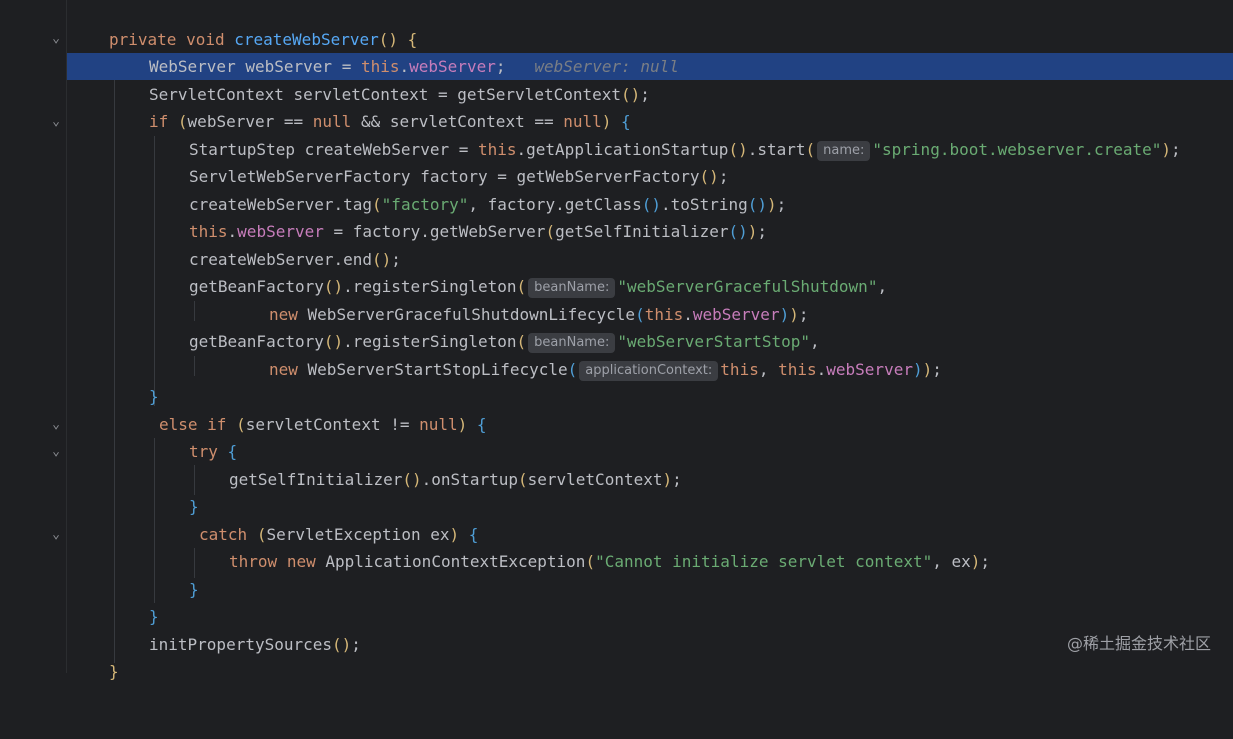  Describe the element at coordinates (650, 451) in the screenshot. I see `code-line: try {` at that location.